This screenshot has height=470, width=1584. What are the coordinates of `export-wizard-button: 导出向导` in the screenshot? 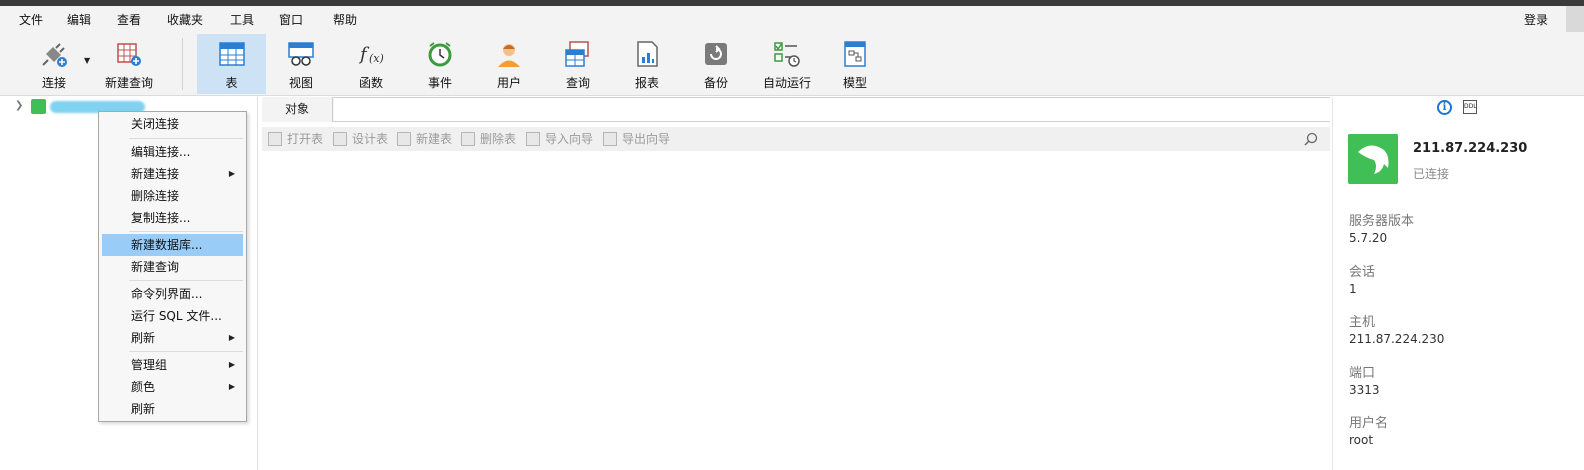 It's located at (636, 139).